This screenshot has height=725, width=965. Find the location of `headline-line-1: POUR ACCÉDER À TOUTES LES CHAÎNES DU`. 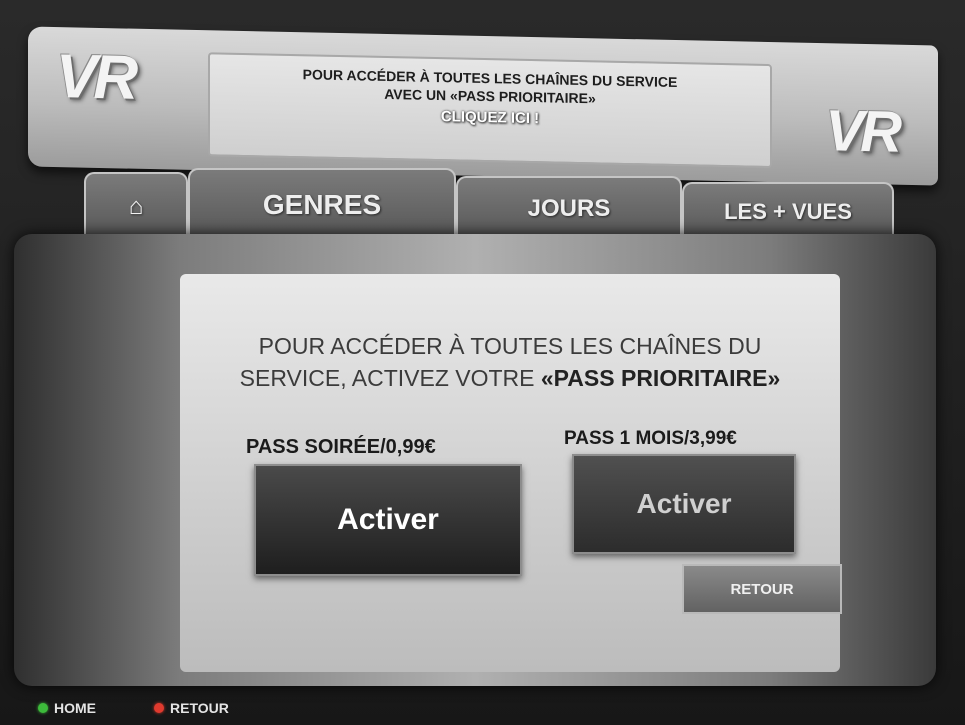

headline-line-1: POUR ACCÉDER À TOUTES LES CHAÎNES DU is located at coordinates (510, 346).